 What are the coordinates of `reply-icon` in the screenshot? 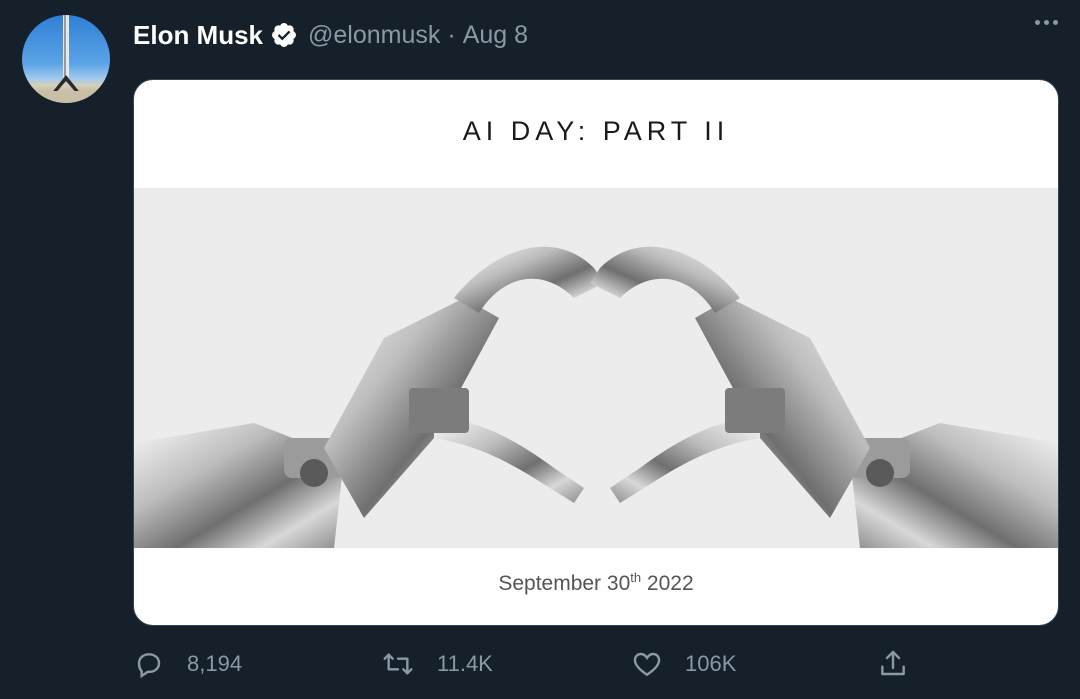 It's located at (149, 664).